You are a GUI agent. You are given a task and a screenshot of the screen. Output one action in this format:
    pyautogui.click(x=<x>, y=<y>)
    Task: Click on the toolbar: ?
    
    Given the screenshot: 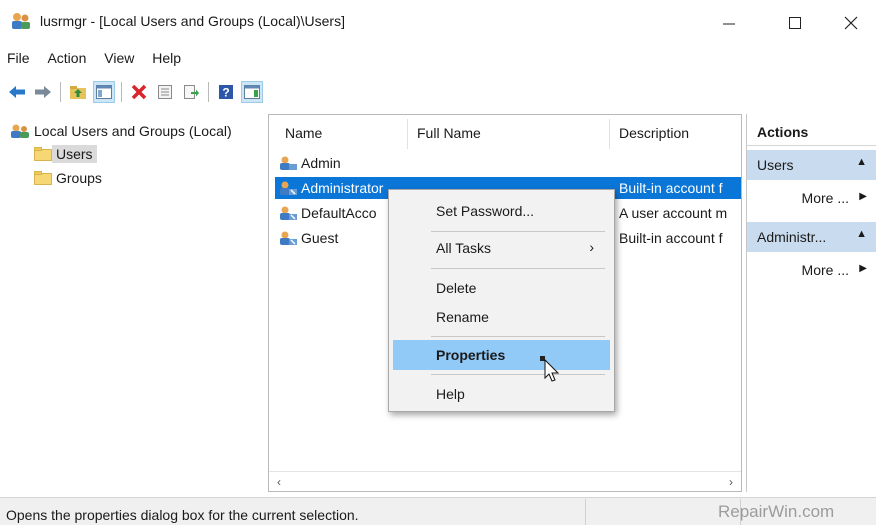 What is the action you would take?
    pyautogui.click(x=136, y=92)
    